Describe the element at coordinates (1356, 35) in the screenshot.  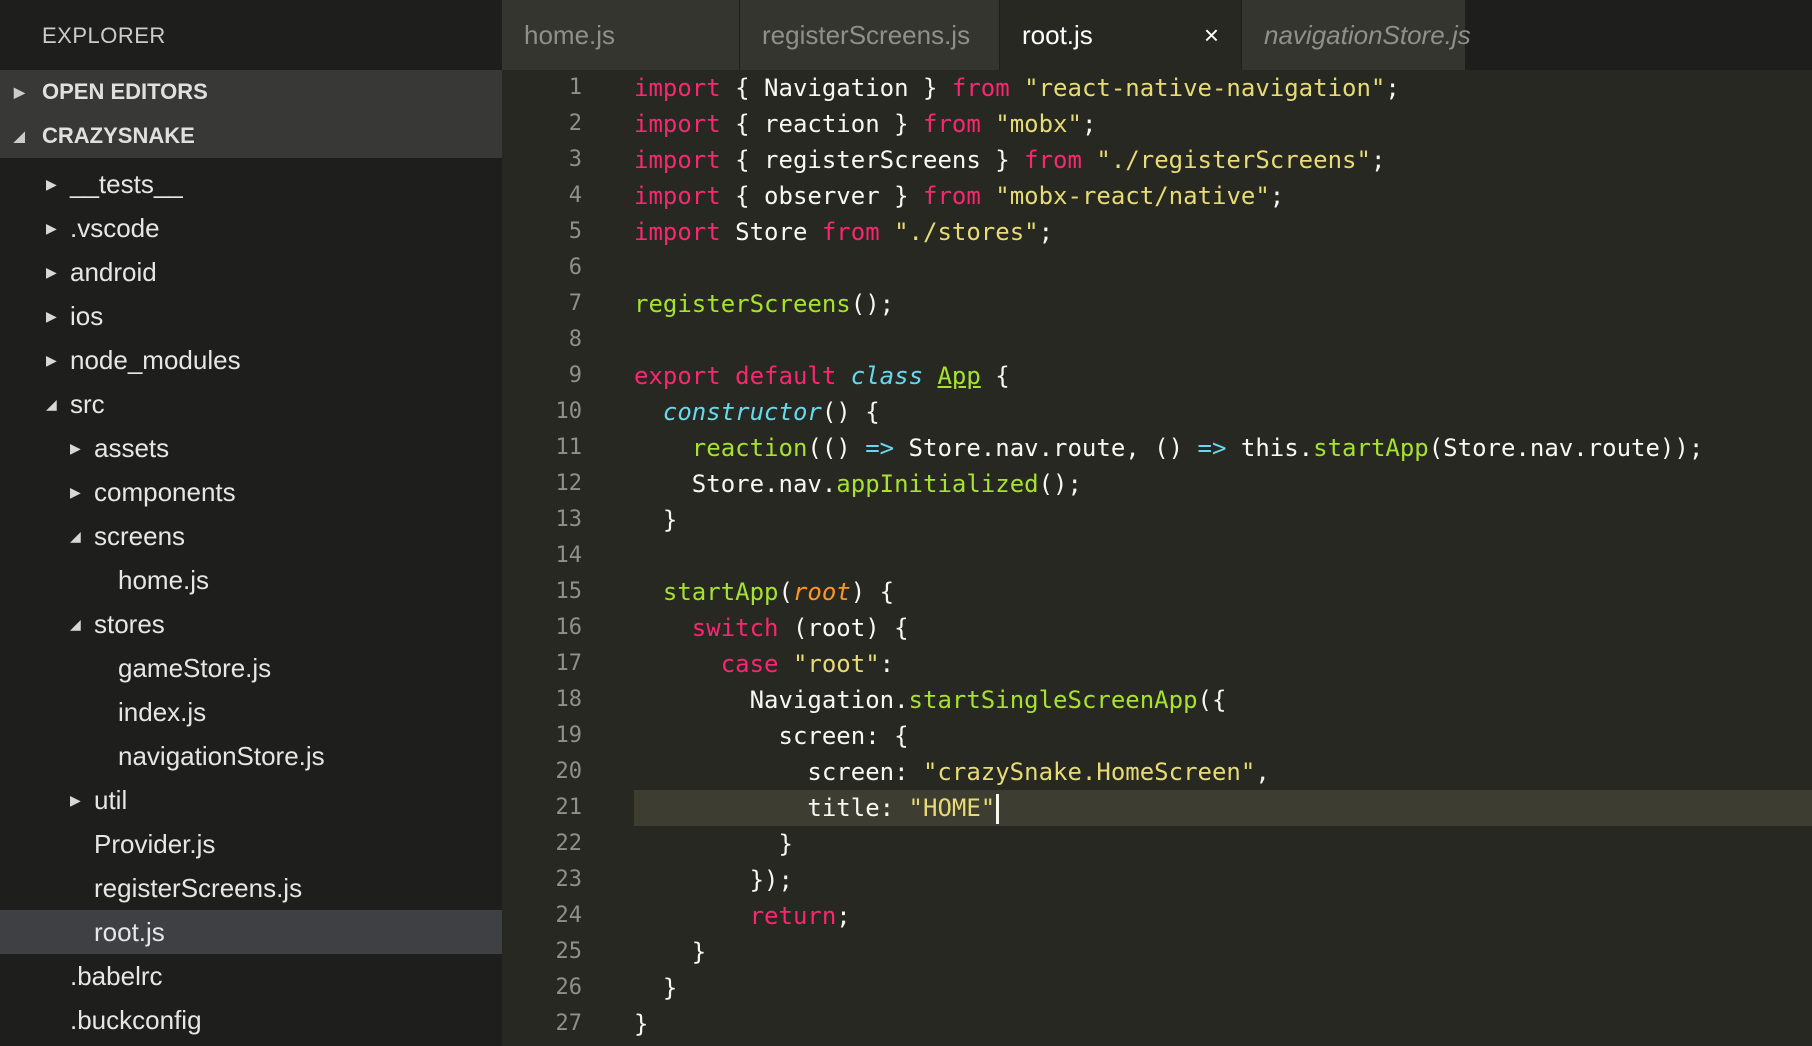
I see `tab-navigationstore-js: navigationStore.js` at that location.